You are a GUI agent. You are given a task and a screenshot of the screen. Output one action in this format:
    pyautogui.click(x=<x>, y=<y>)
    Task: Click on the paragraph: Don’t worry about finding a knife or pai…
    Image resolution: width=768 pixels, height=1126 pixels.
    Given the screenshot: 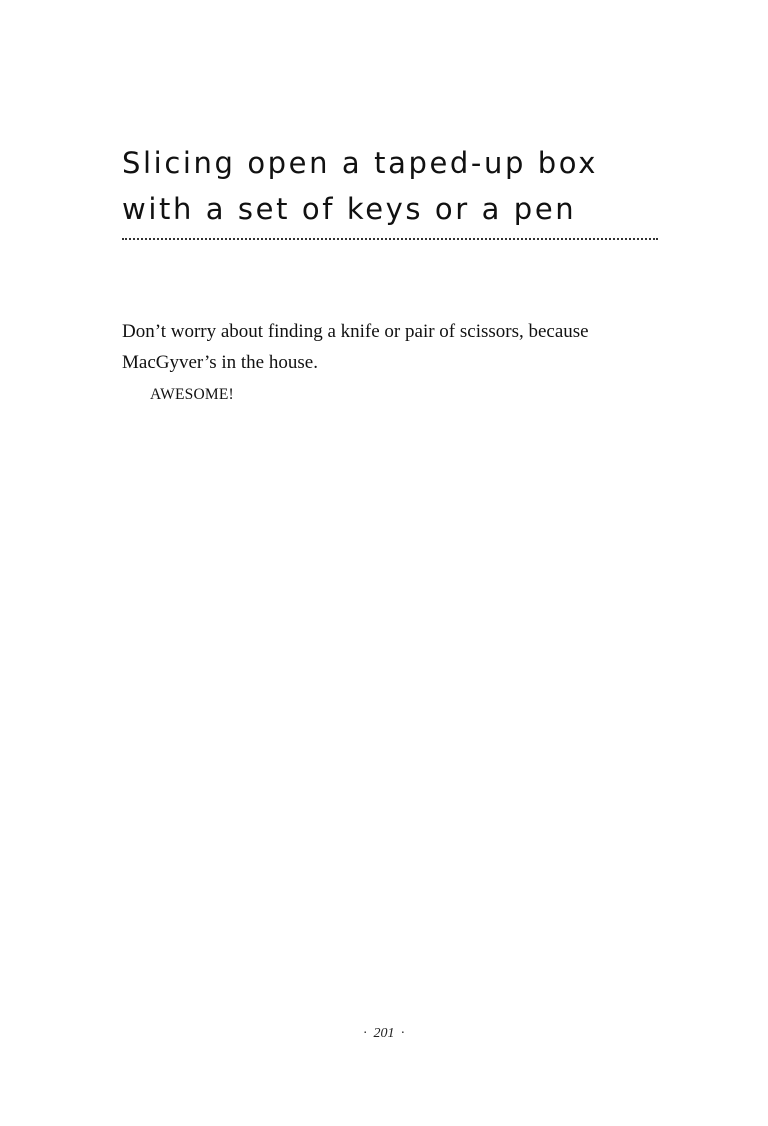 What is the action you would take?
    pyautogui.click(x=402, y=347)
    